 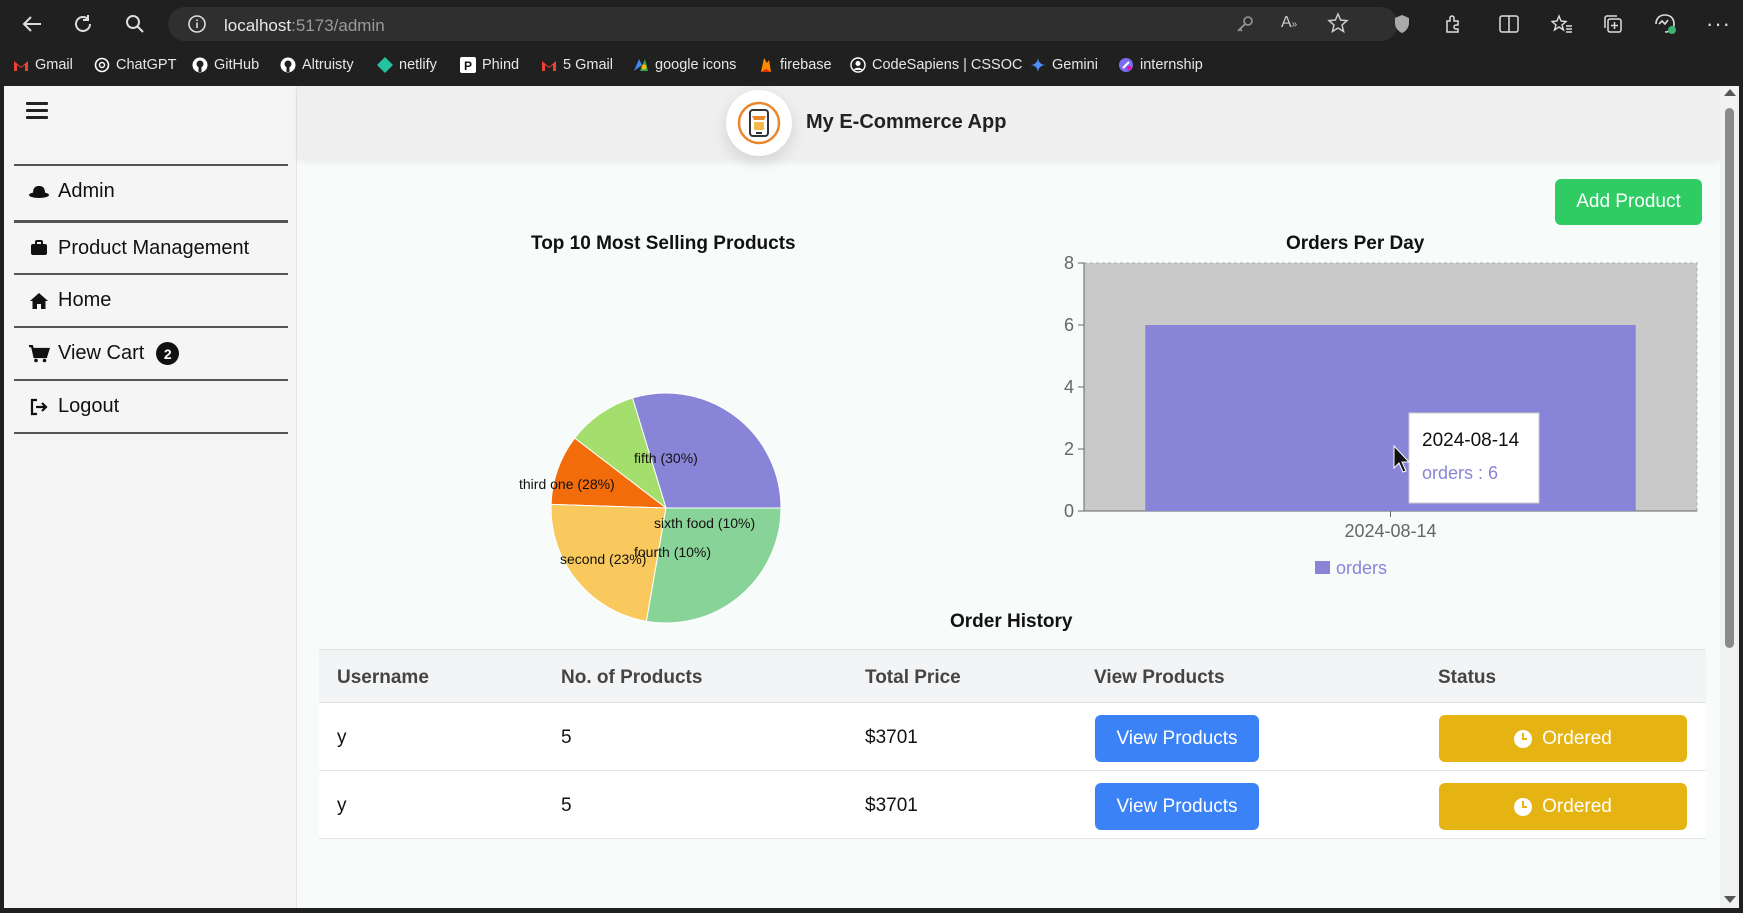 I want to click on bookmark-internship: internship, so click(x=1160, y=65).